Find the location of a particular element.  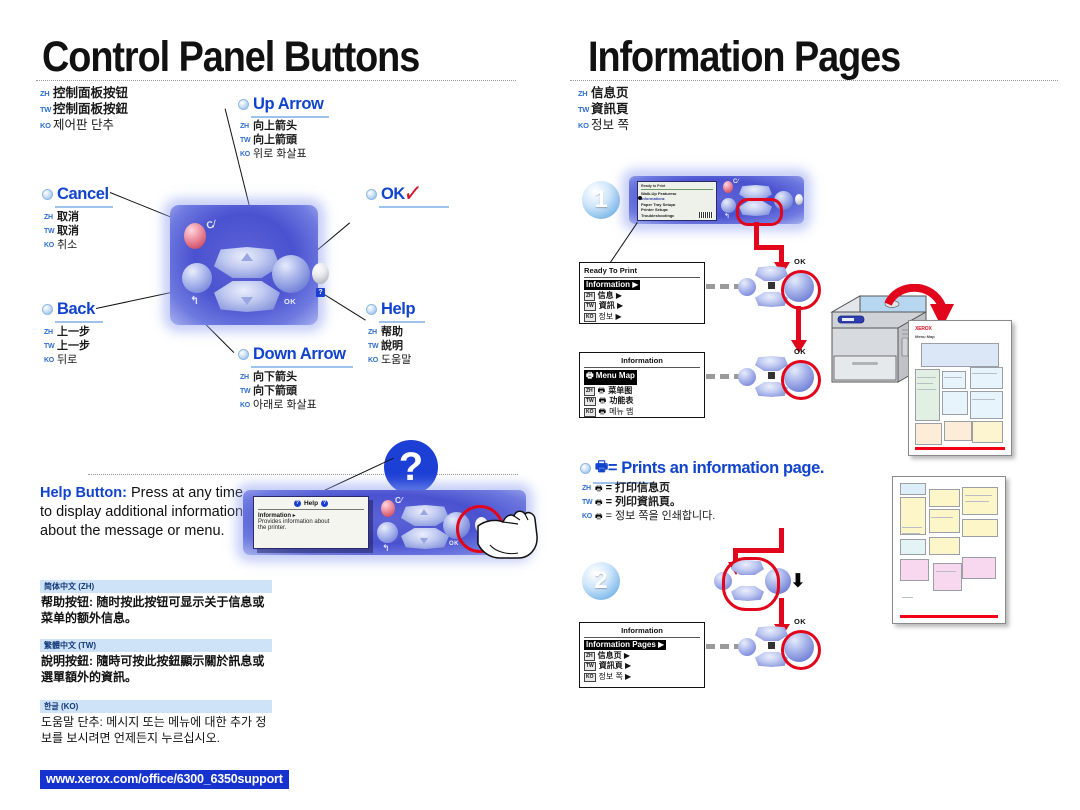

step-2-badge: 2 is located at coordinates (601, 581).